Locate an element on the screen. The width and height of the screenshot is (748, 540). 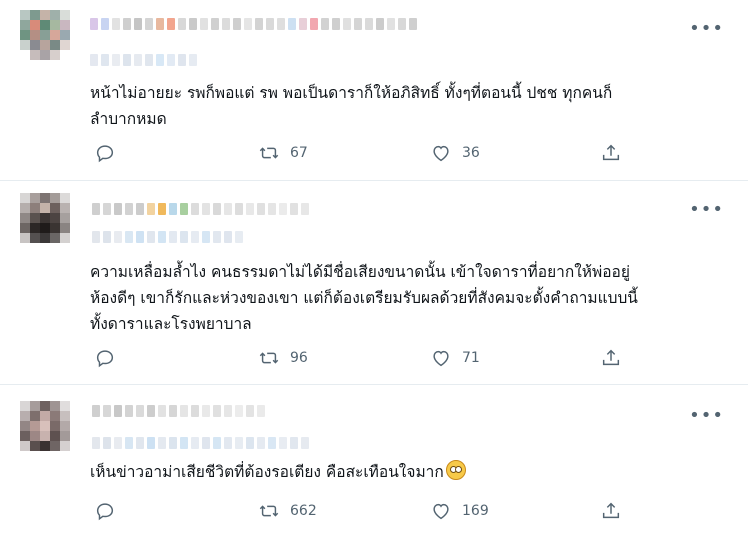
retweet-button: 67 is located at coordinates (283, 153).